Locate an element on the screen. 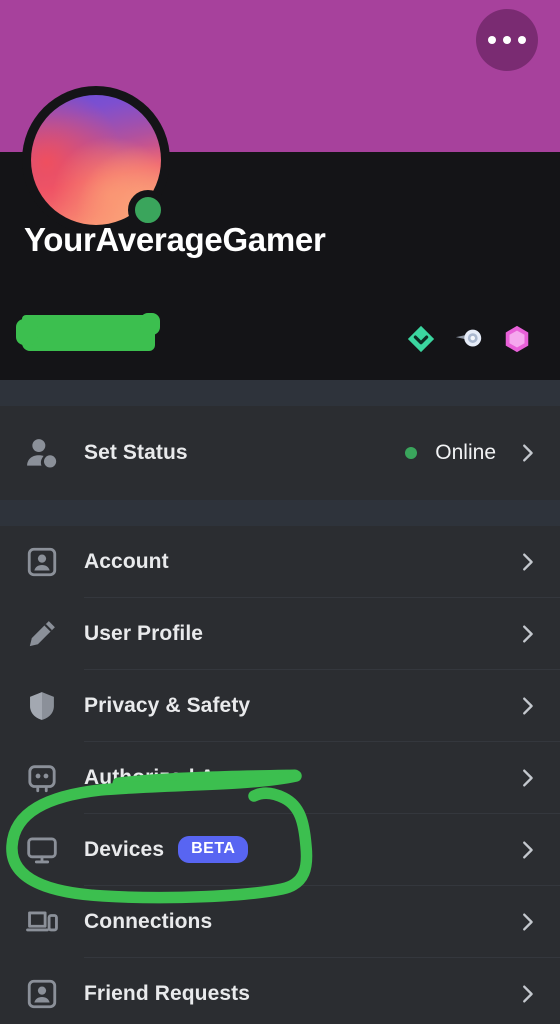  authorized-apps-chevron-group is located at coordinates (527, 778).